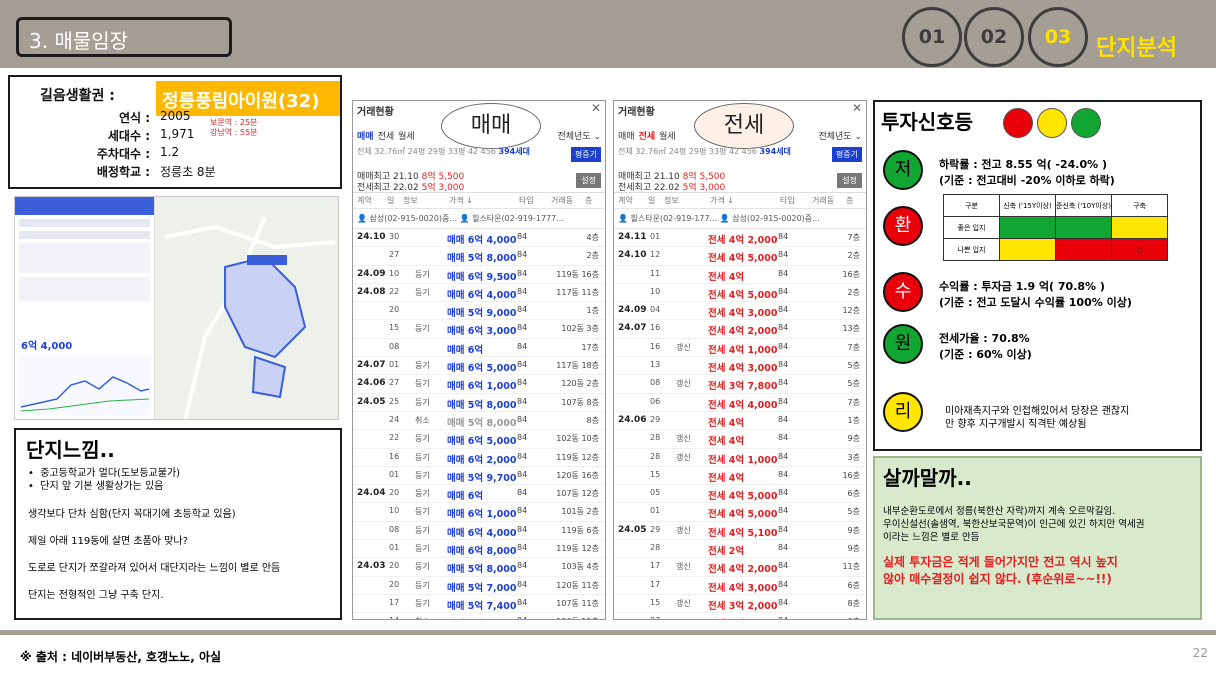  Describe the element at coordinates (744, 126) in the screenshot. I see `jeonse-label-oval: 전세` at that location.